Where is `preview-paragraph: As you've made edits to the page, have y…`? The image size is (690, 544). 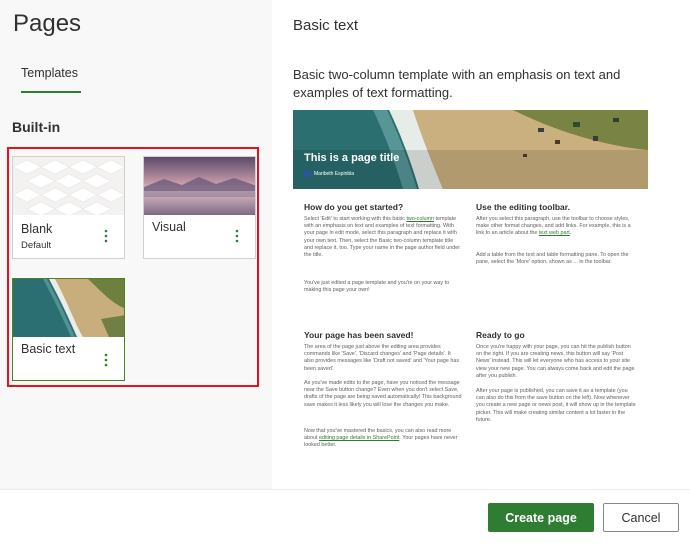 preview-paragraph: As you've made edits to the page, have y… is located at coordinates (383, 394).